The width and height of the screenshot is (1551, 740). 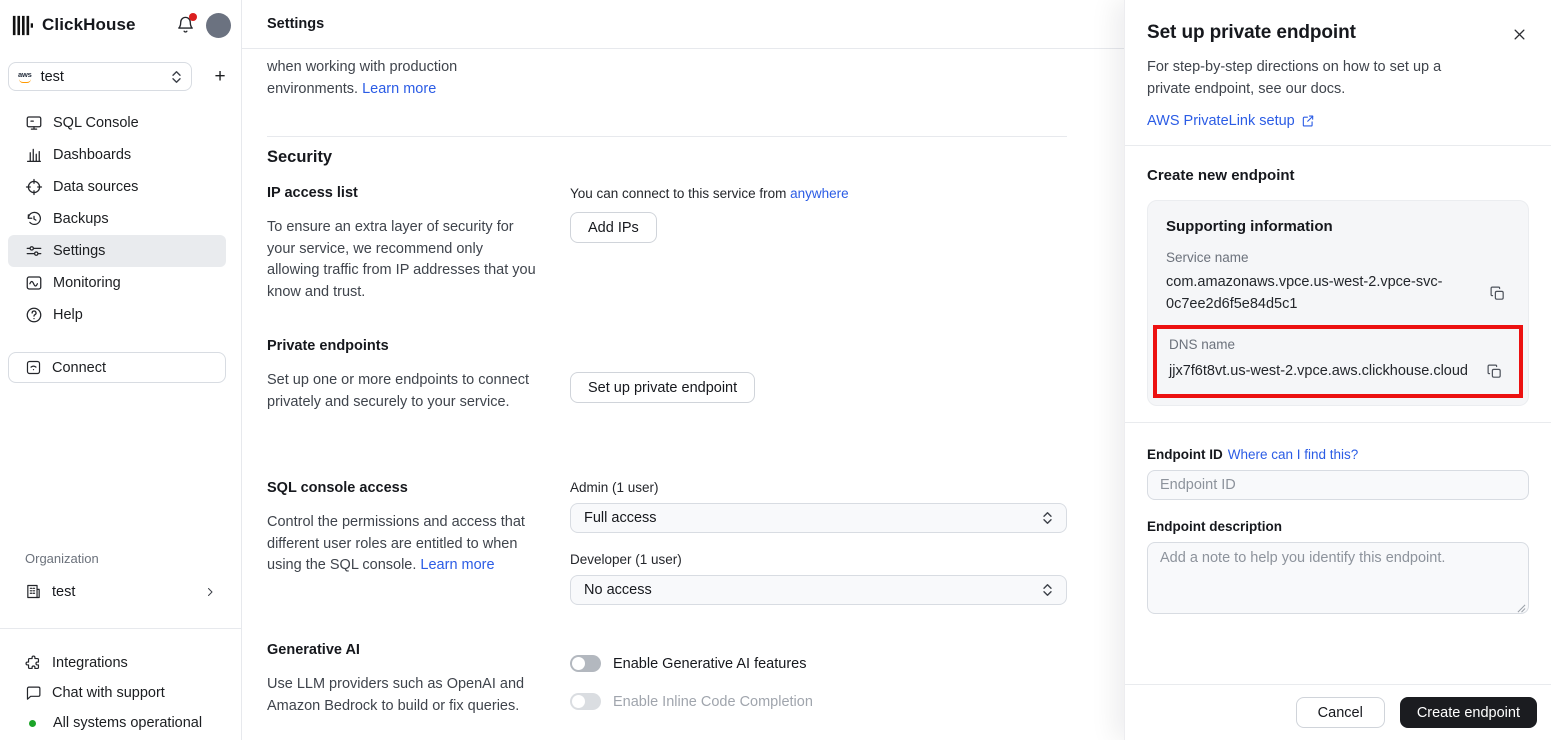 I want to click on service-selector-row: aws test +, so click(x=120, y=76).